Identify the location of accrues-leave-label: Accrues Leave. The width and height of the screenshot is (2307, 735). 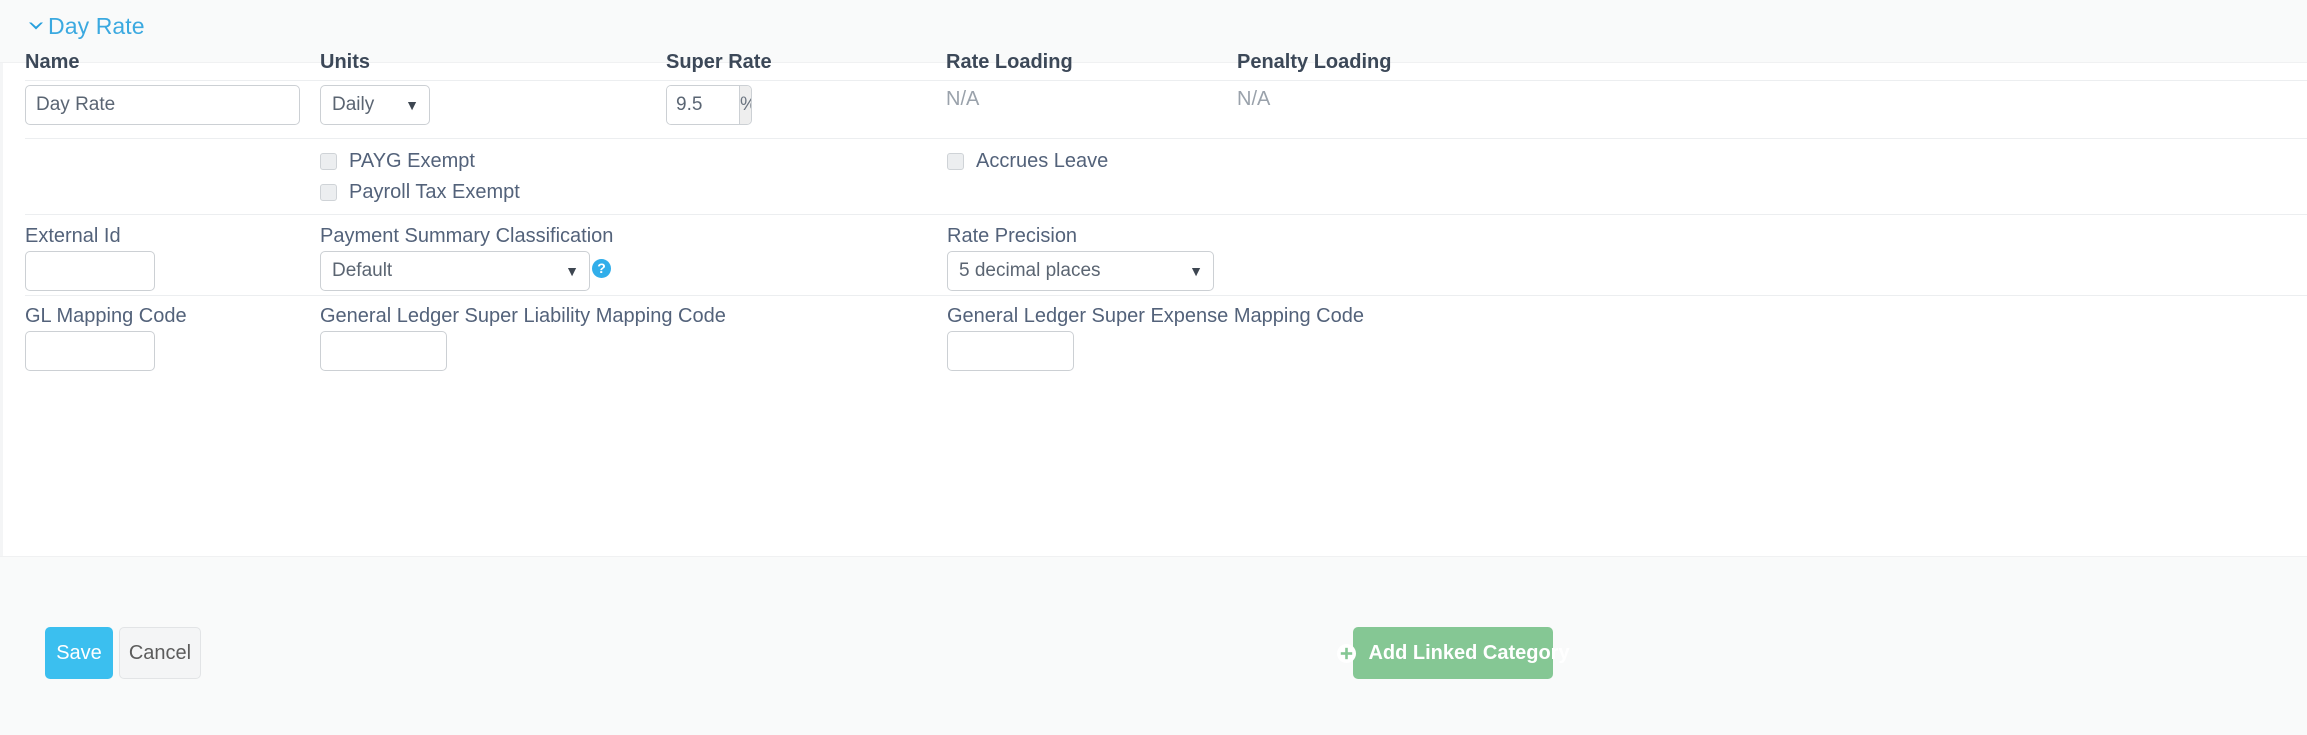
(1042, 161).